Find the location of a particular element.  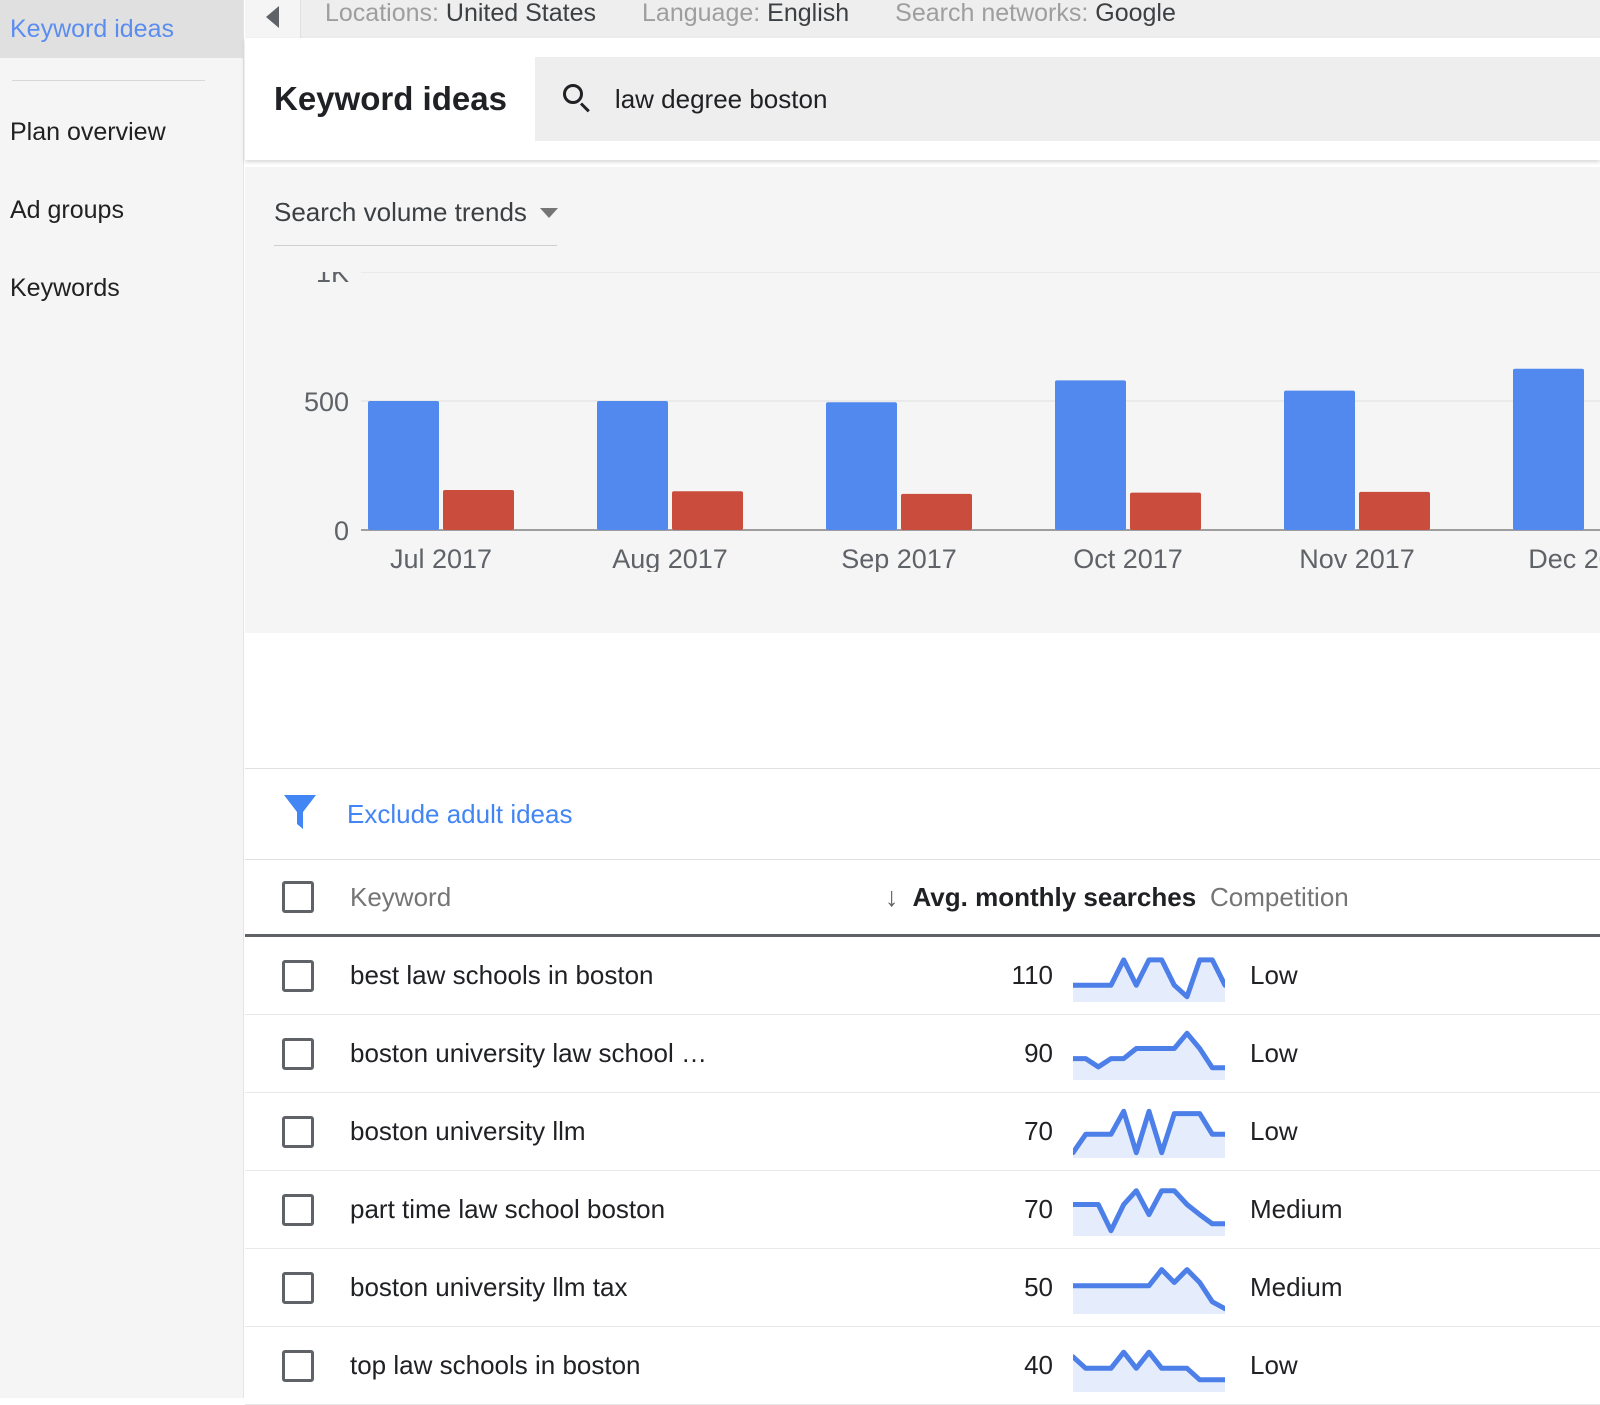

sidebar-item-ad-groups: Ad groups is located at coordinates (121, 210).